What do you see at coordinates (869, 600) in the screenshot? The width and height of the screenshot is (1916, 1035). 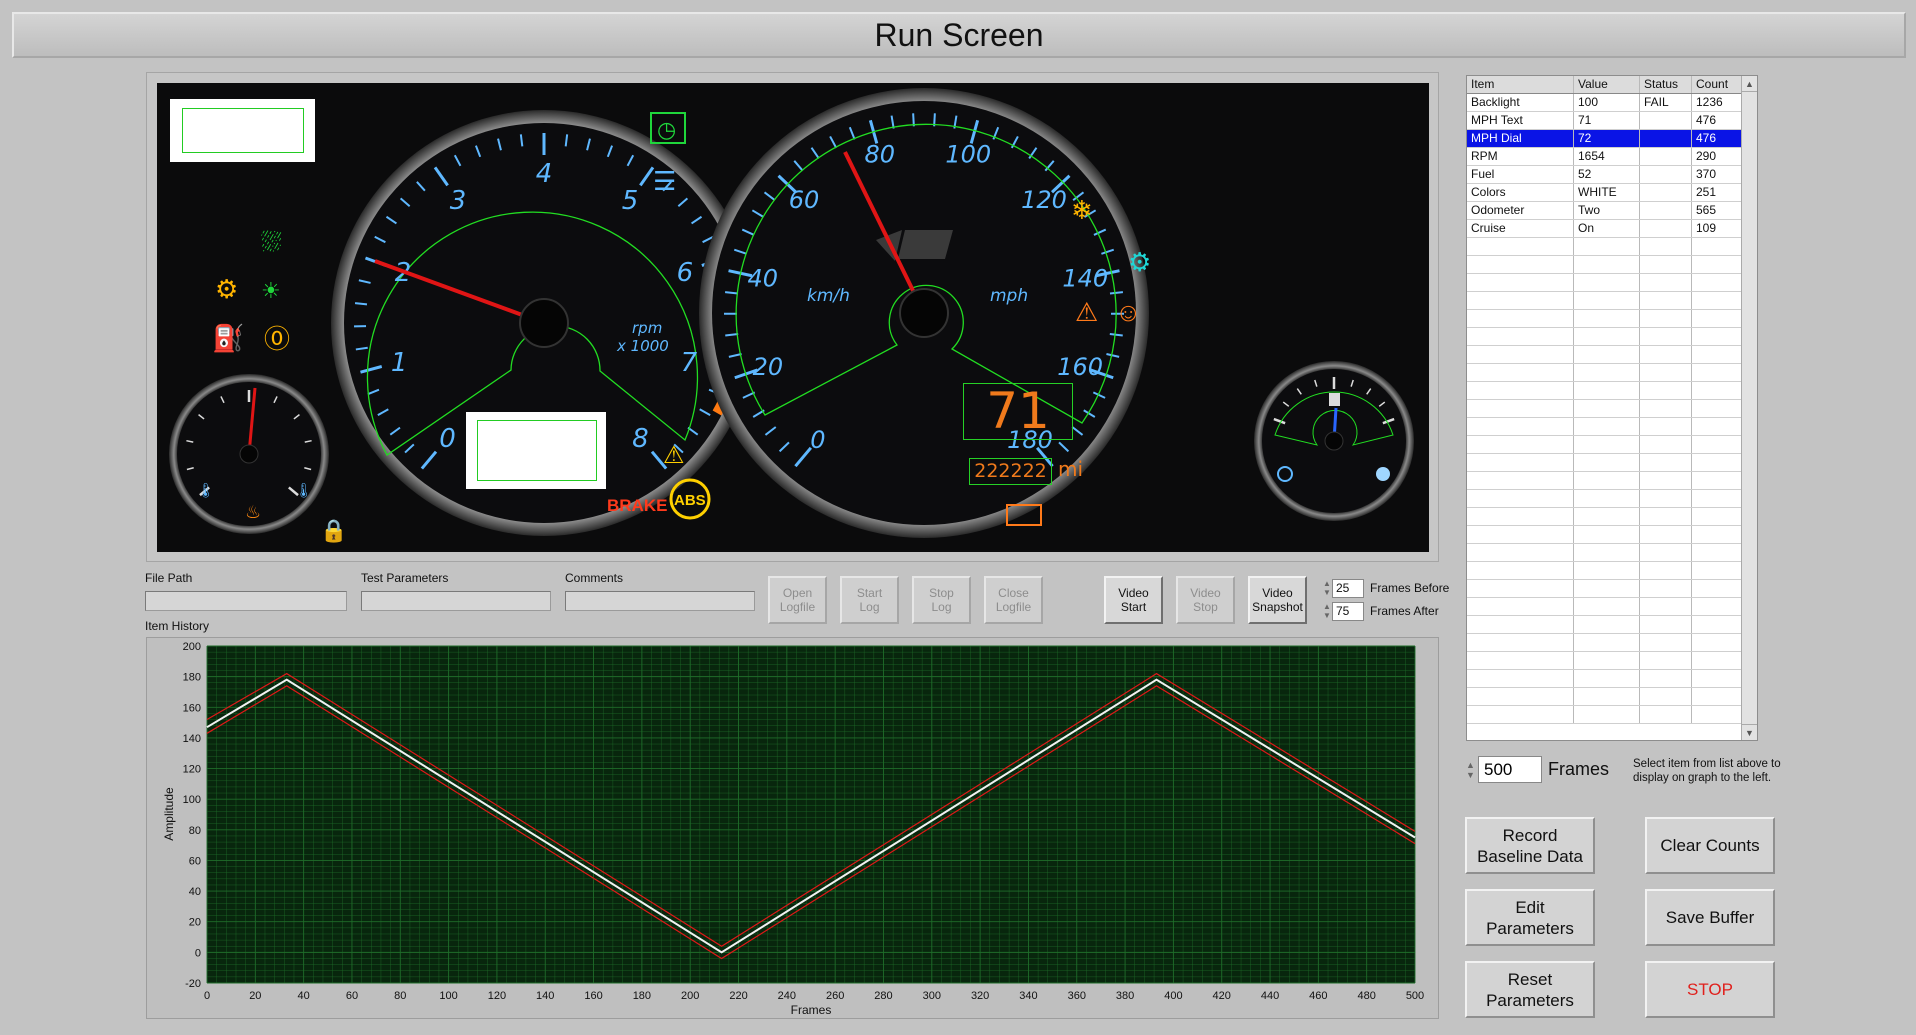 I see `start-log-button: Start Log` at bounding box center [869, 600].